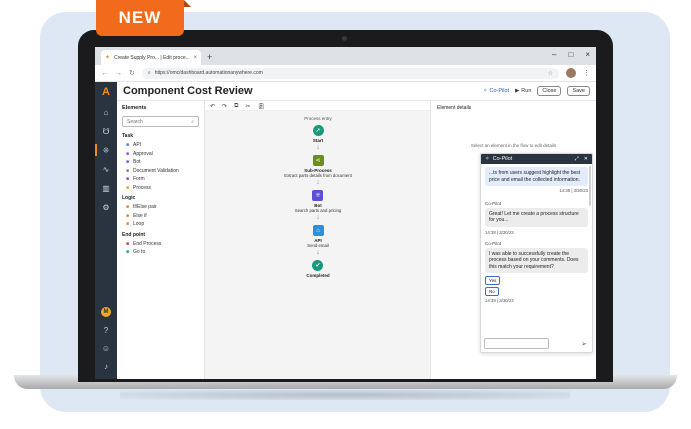 This screenshot has width=691, height=429. Describe the element at coordinates (134, 108) in the screenshot. I see `elements-heading: Elements` at that location.